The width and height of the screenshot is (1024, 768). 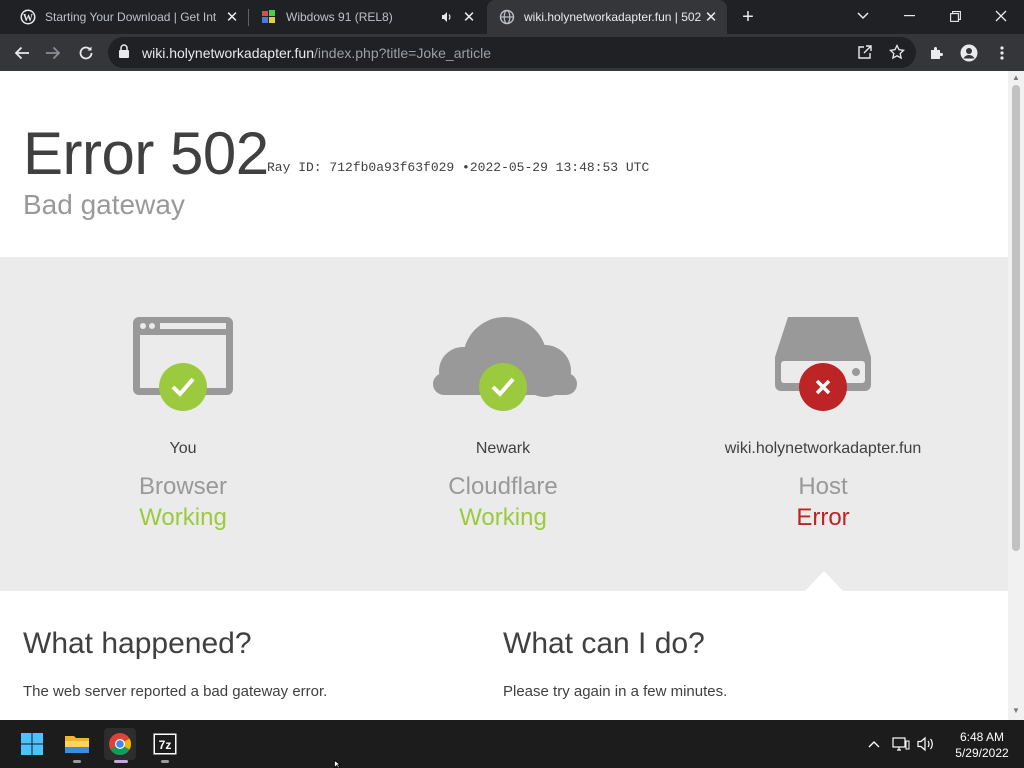 I want to click on tab-wibdows: Wibdows 91 (REL8) ✕, so click(x=367, y=17).